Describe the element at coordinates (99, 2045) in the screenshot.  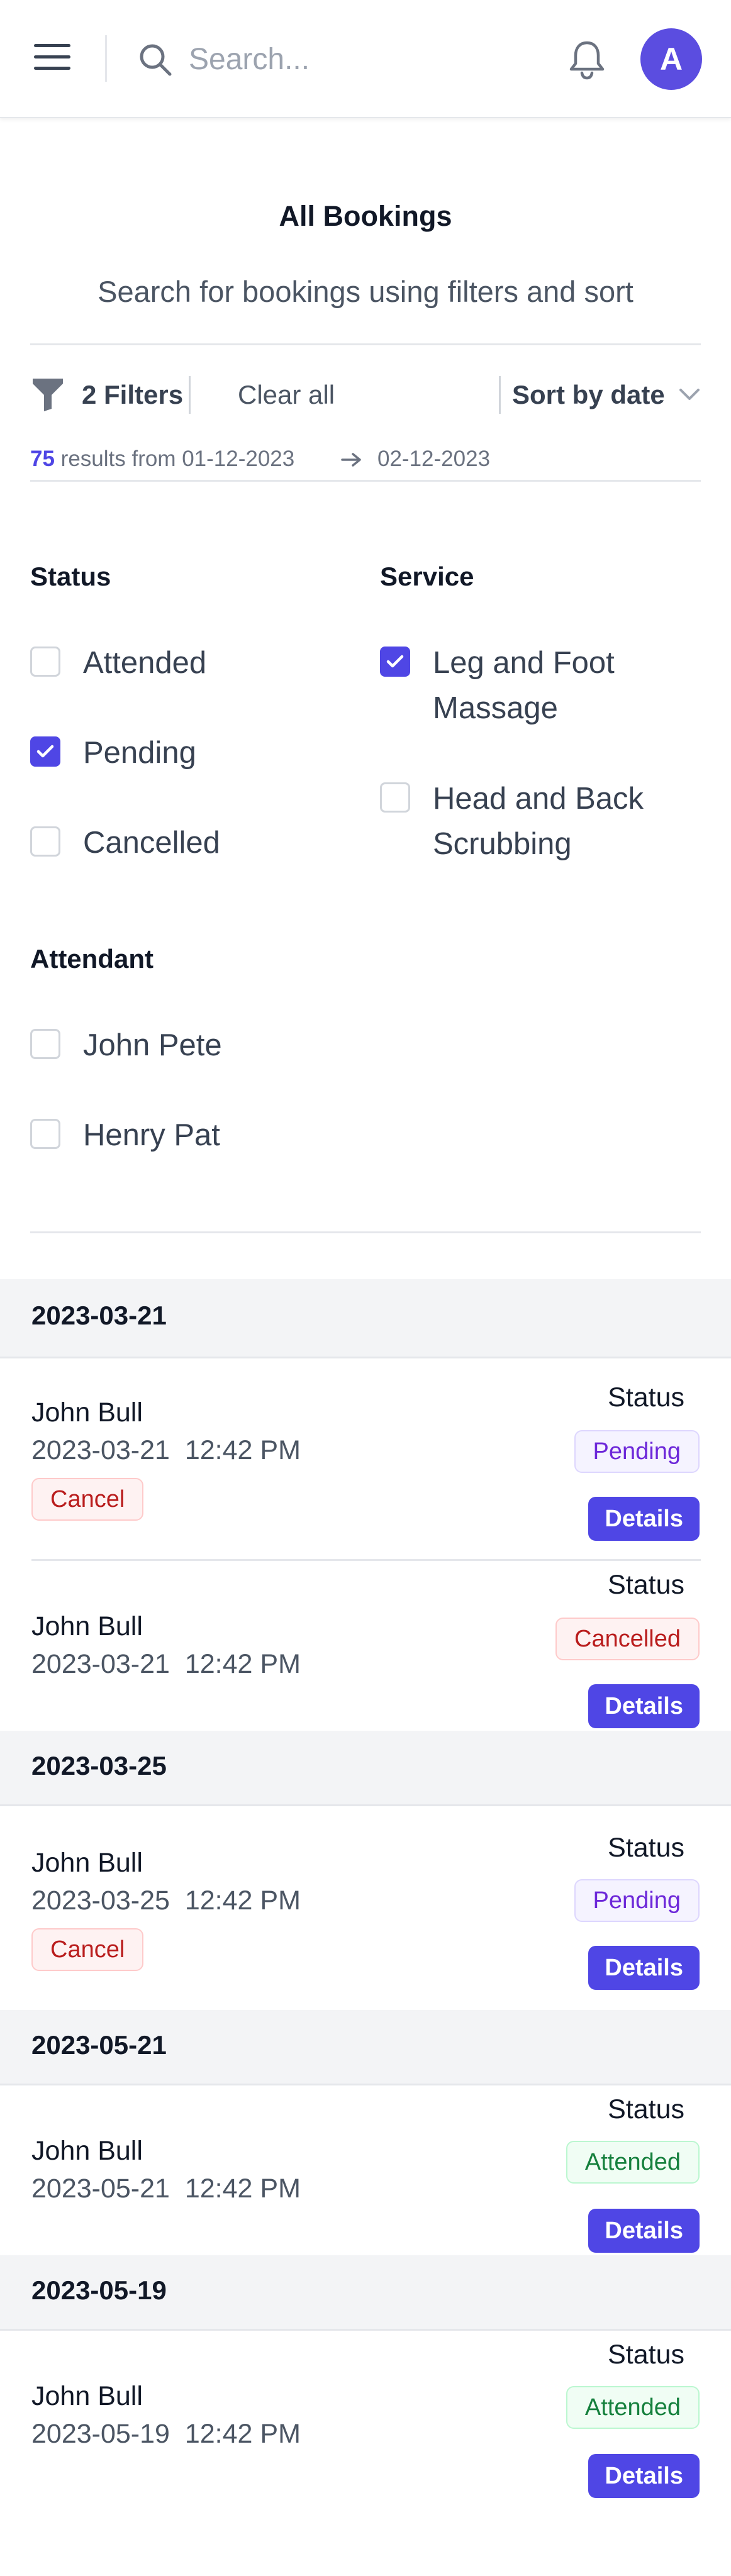
I see `date-group-label: 2023-05-21` at that location.